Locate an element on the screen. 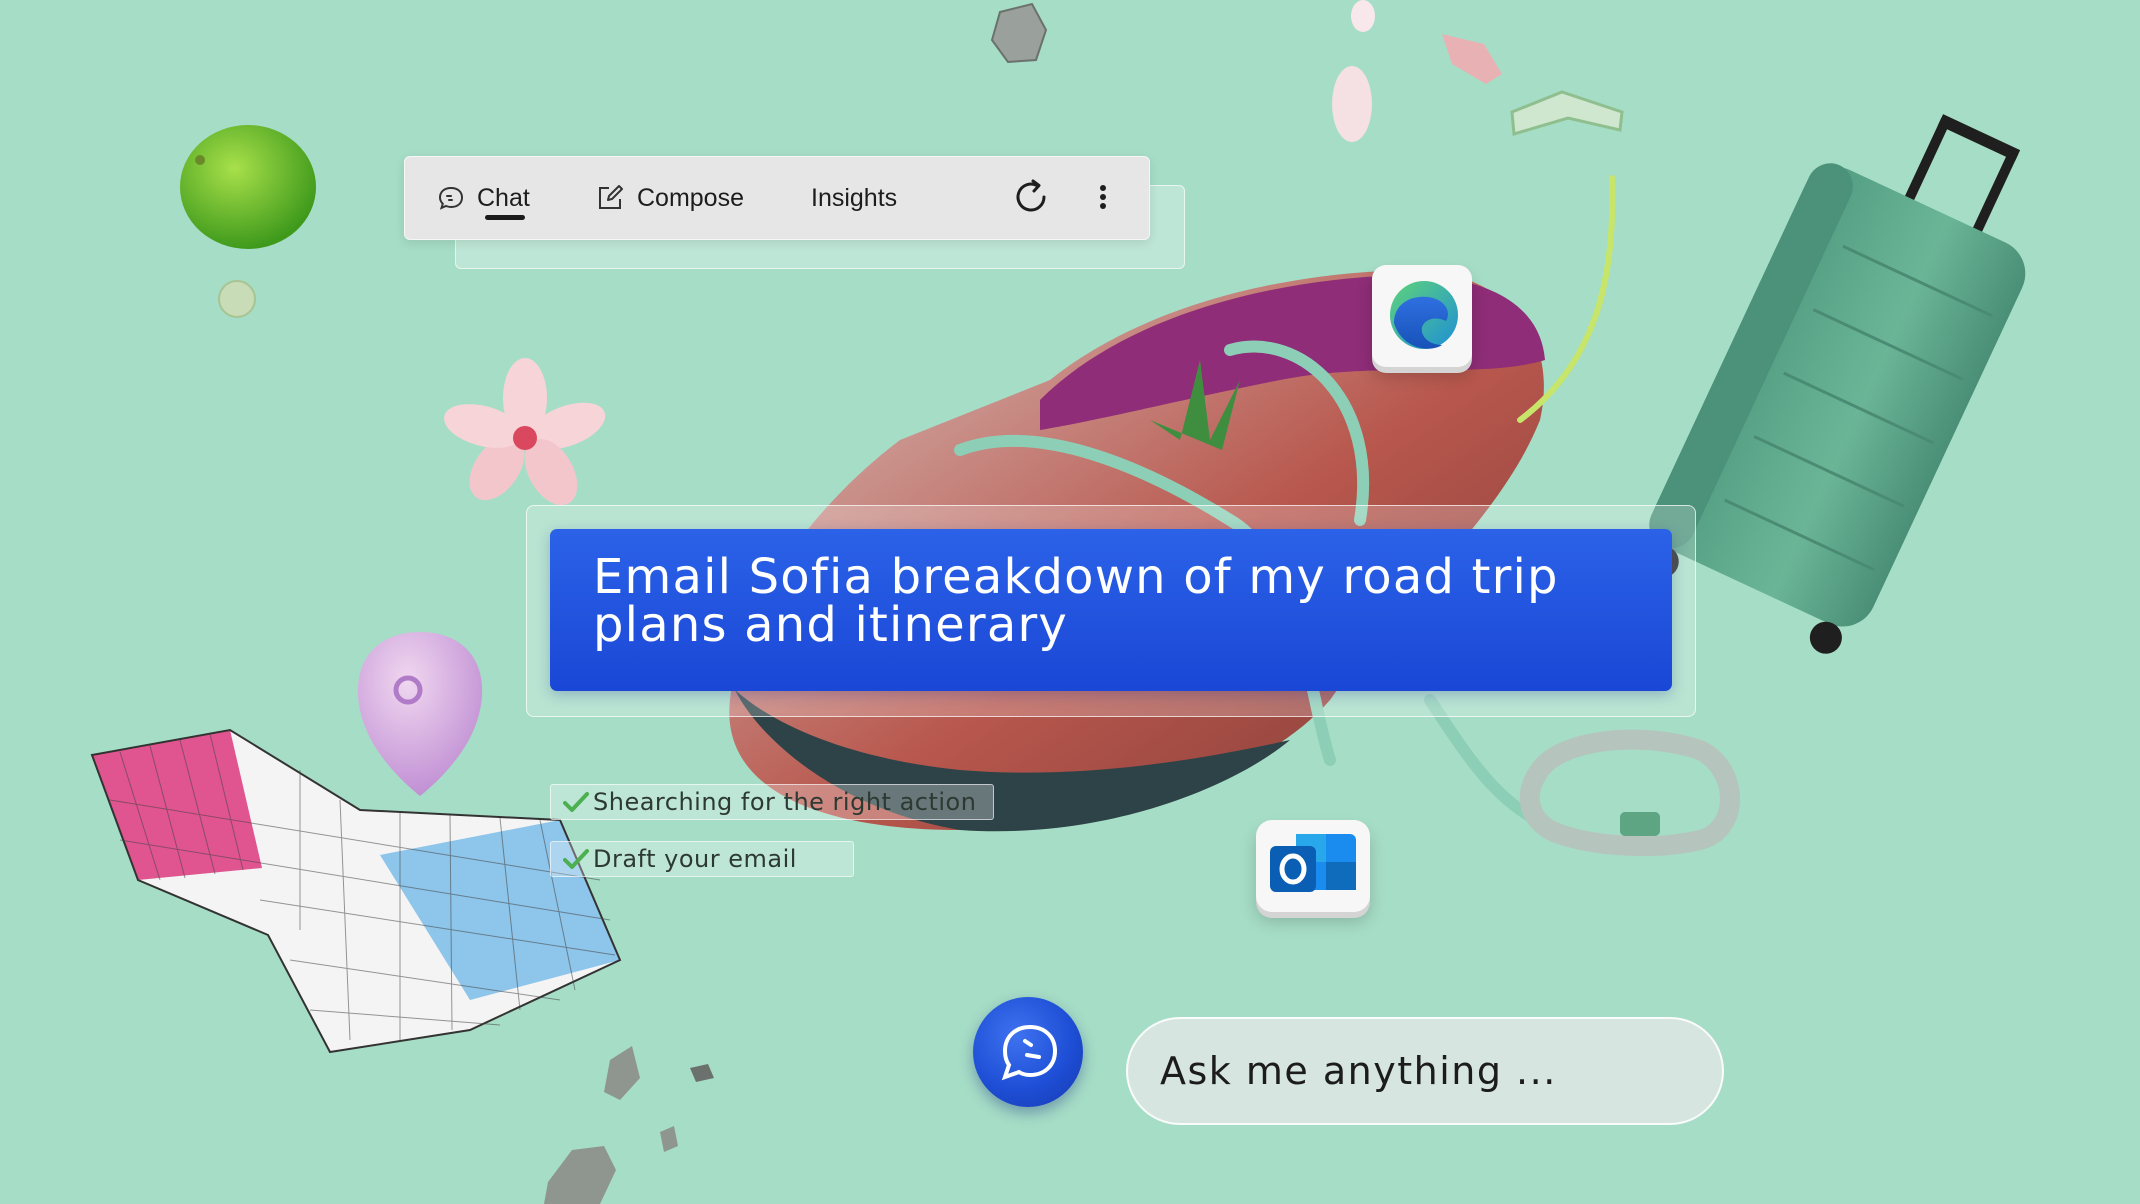 The height and width of the screenshot is (1204, 2140). prompt-text-line: Email Sofia breakdown of my road trip is located at coordinates (1076, 577).